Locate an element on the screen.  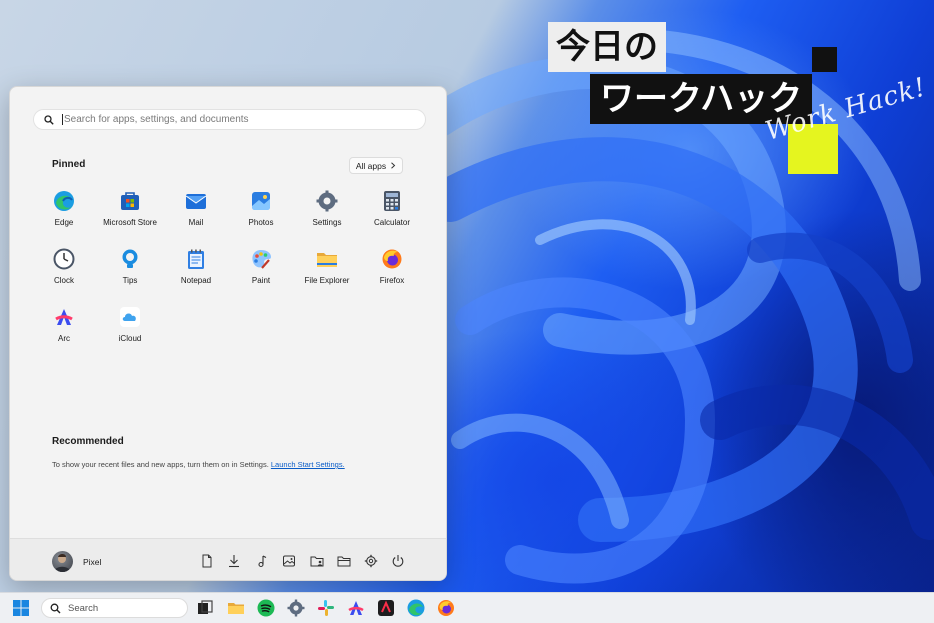
user-avatar is located at coordinates (62, 561).